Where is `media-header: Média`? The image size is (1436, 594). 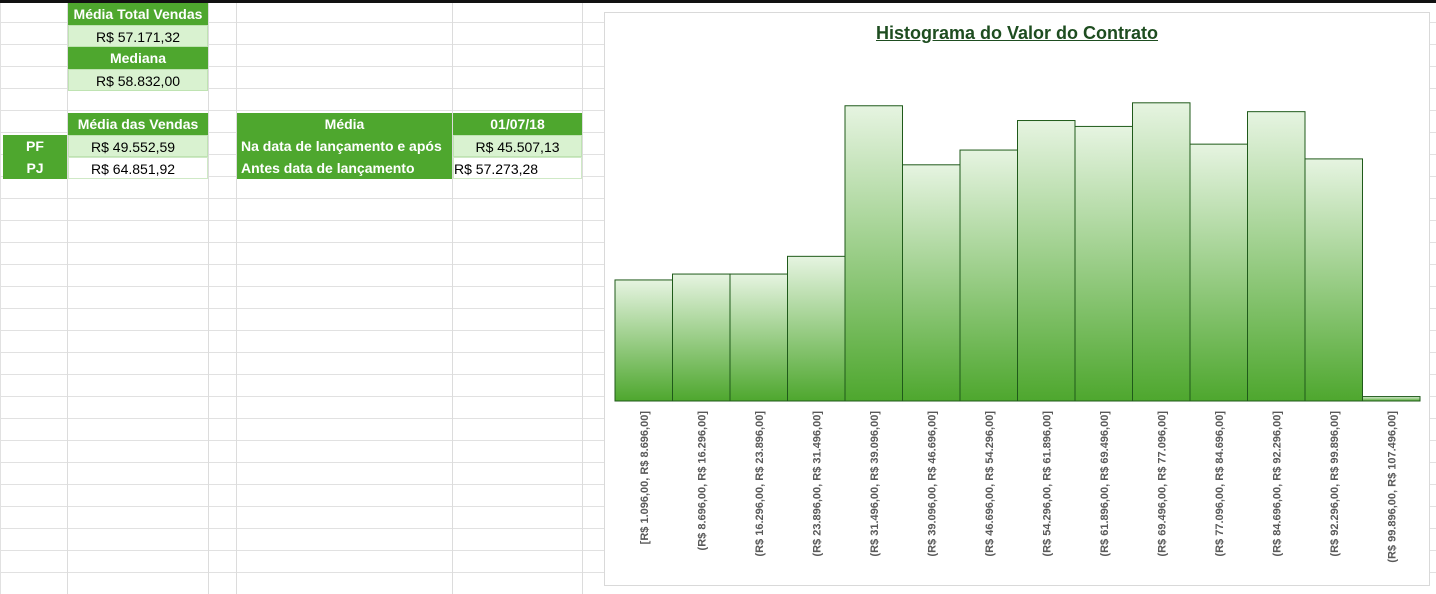
media-header: Média is located at coordinates (344, 124).